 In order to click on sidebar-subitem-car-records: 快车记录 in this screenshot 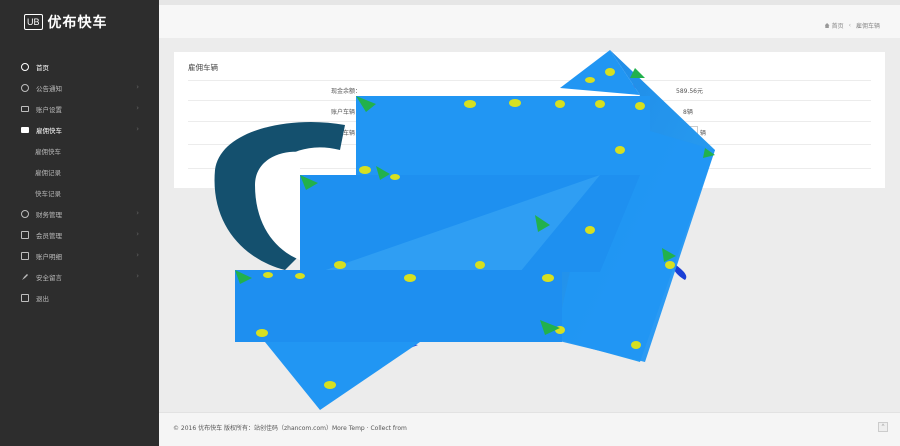, I will do `click(79, 192)`.